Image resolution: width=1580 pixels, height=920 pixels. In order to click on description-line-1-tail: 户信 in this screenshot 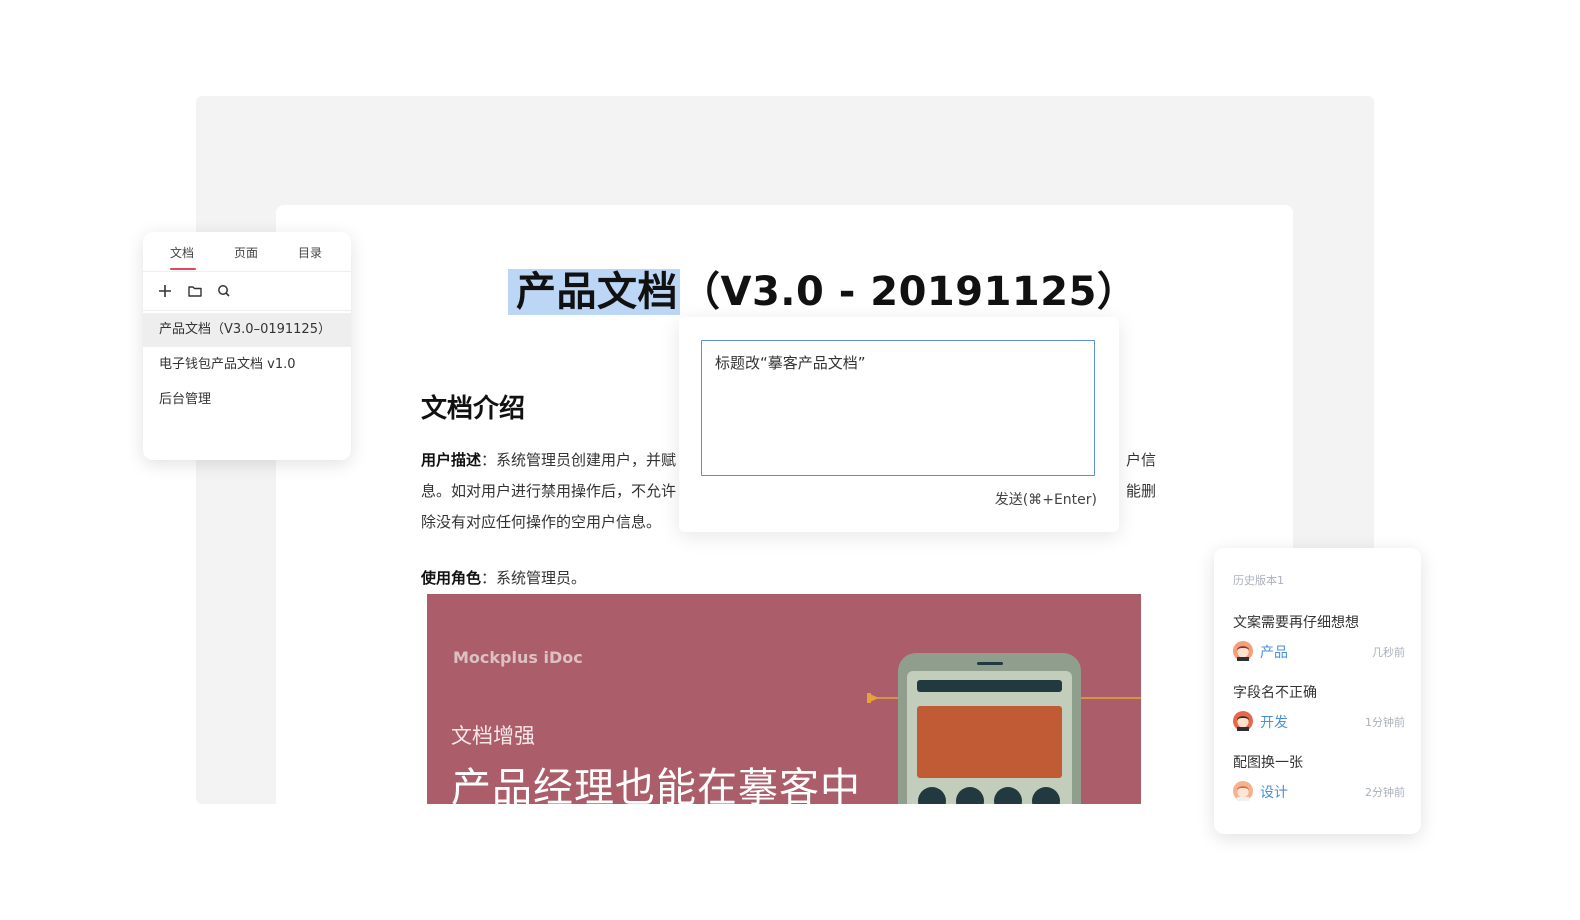, I will do `click(1140, 460)`.